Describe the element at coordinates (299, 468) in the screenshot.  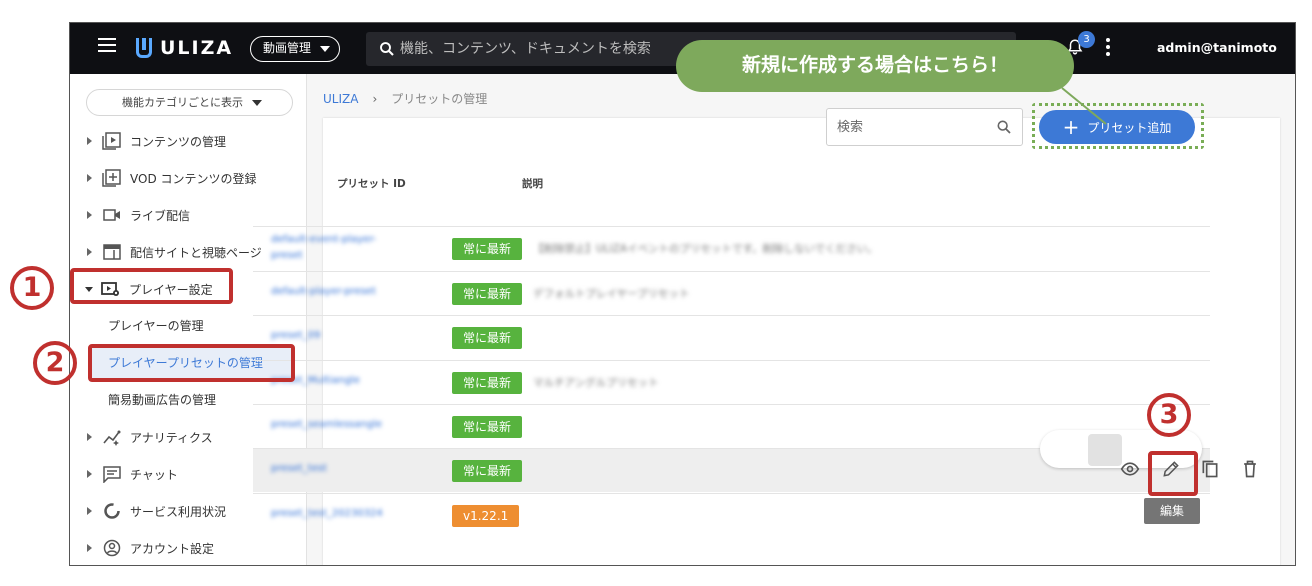
I see `preset-id-link: preset_test` at that location.